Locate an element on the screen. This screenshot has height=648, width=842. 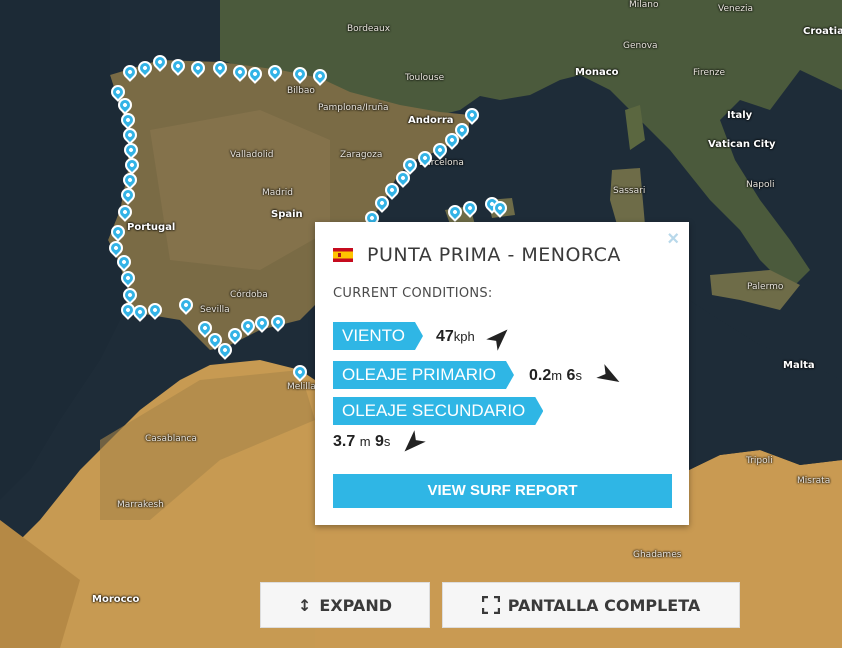
expand-button: ↕ EXPAND is located at coordinates (345, 605).